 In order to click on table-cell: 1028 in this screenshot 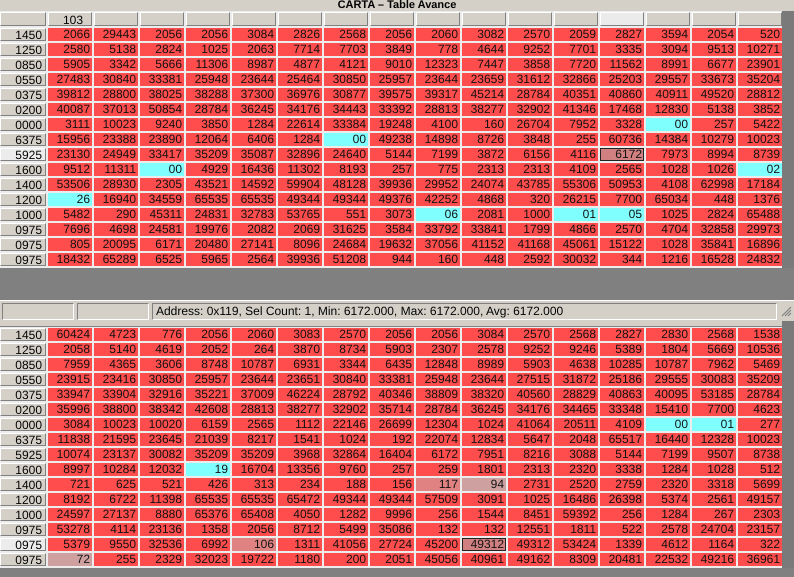, I will do `click(714, 469)`.